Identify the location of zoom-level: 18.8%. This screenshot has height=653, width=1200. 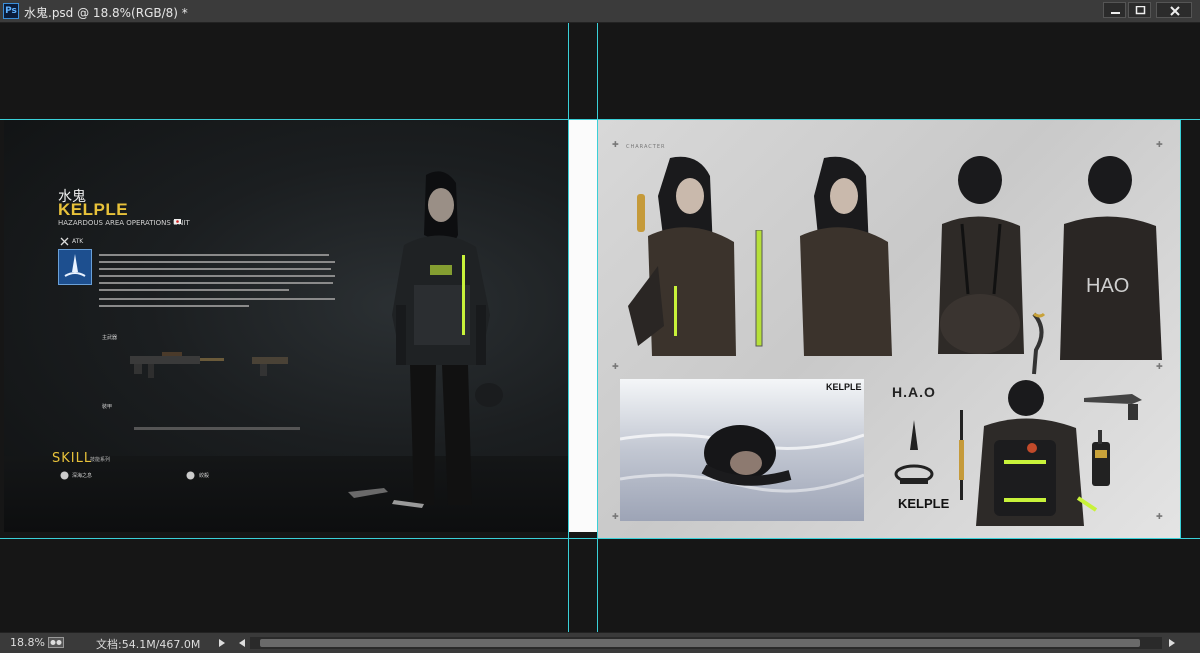
(27, 642).